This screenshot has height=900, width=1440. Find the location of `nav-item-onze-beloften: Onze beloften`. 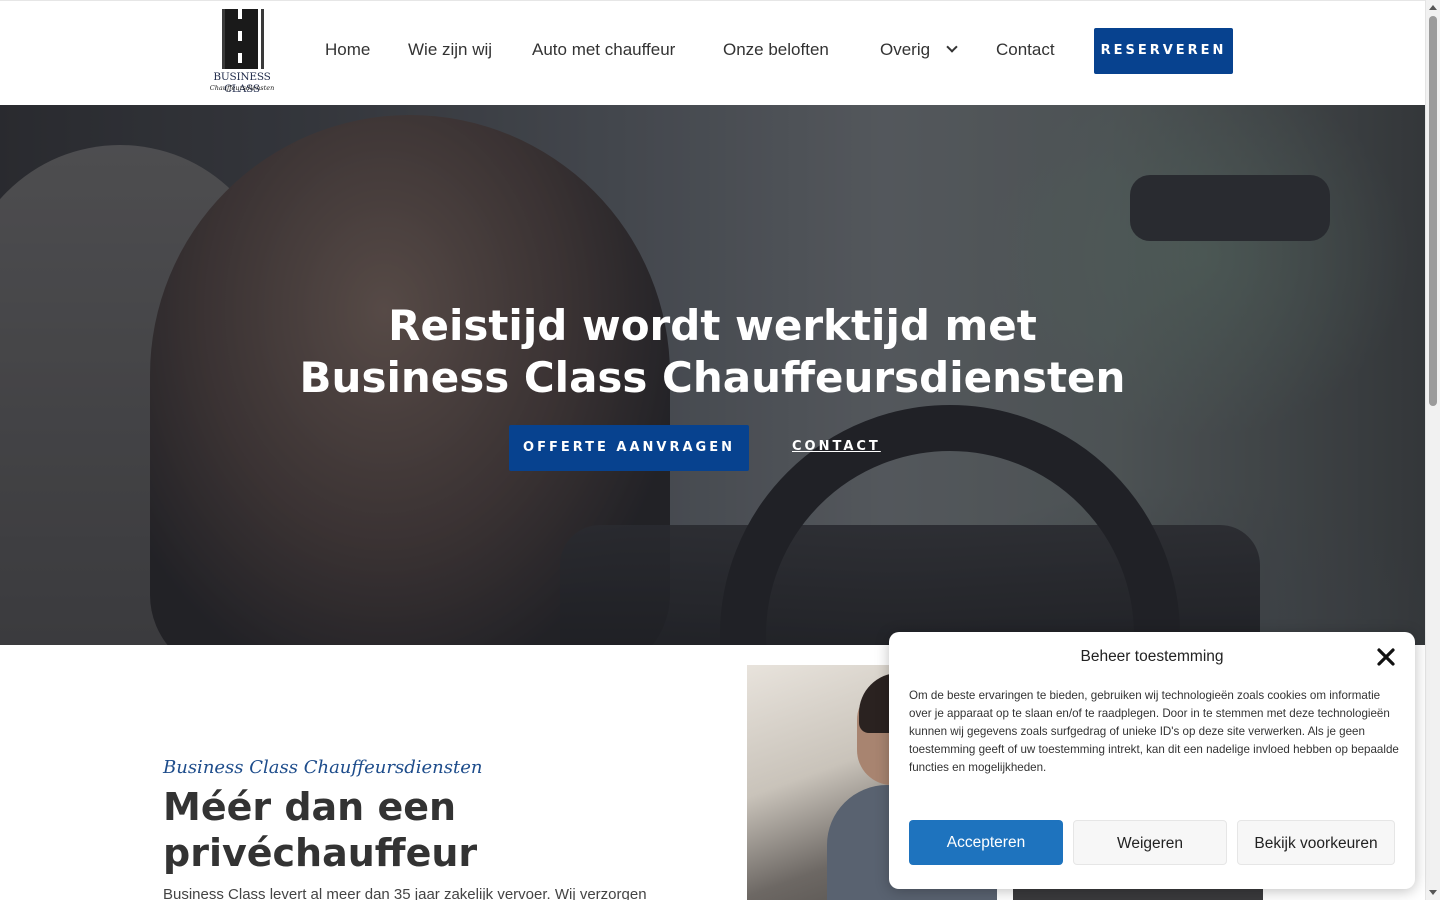

nav-item-onze-beloften: Onze beloften is located at coordinates (776, 50).